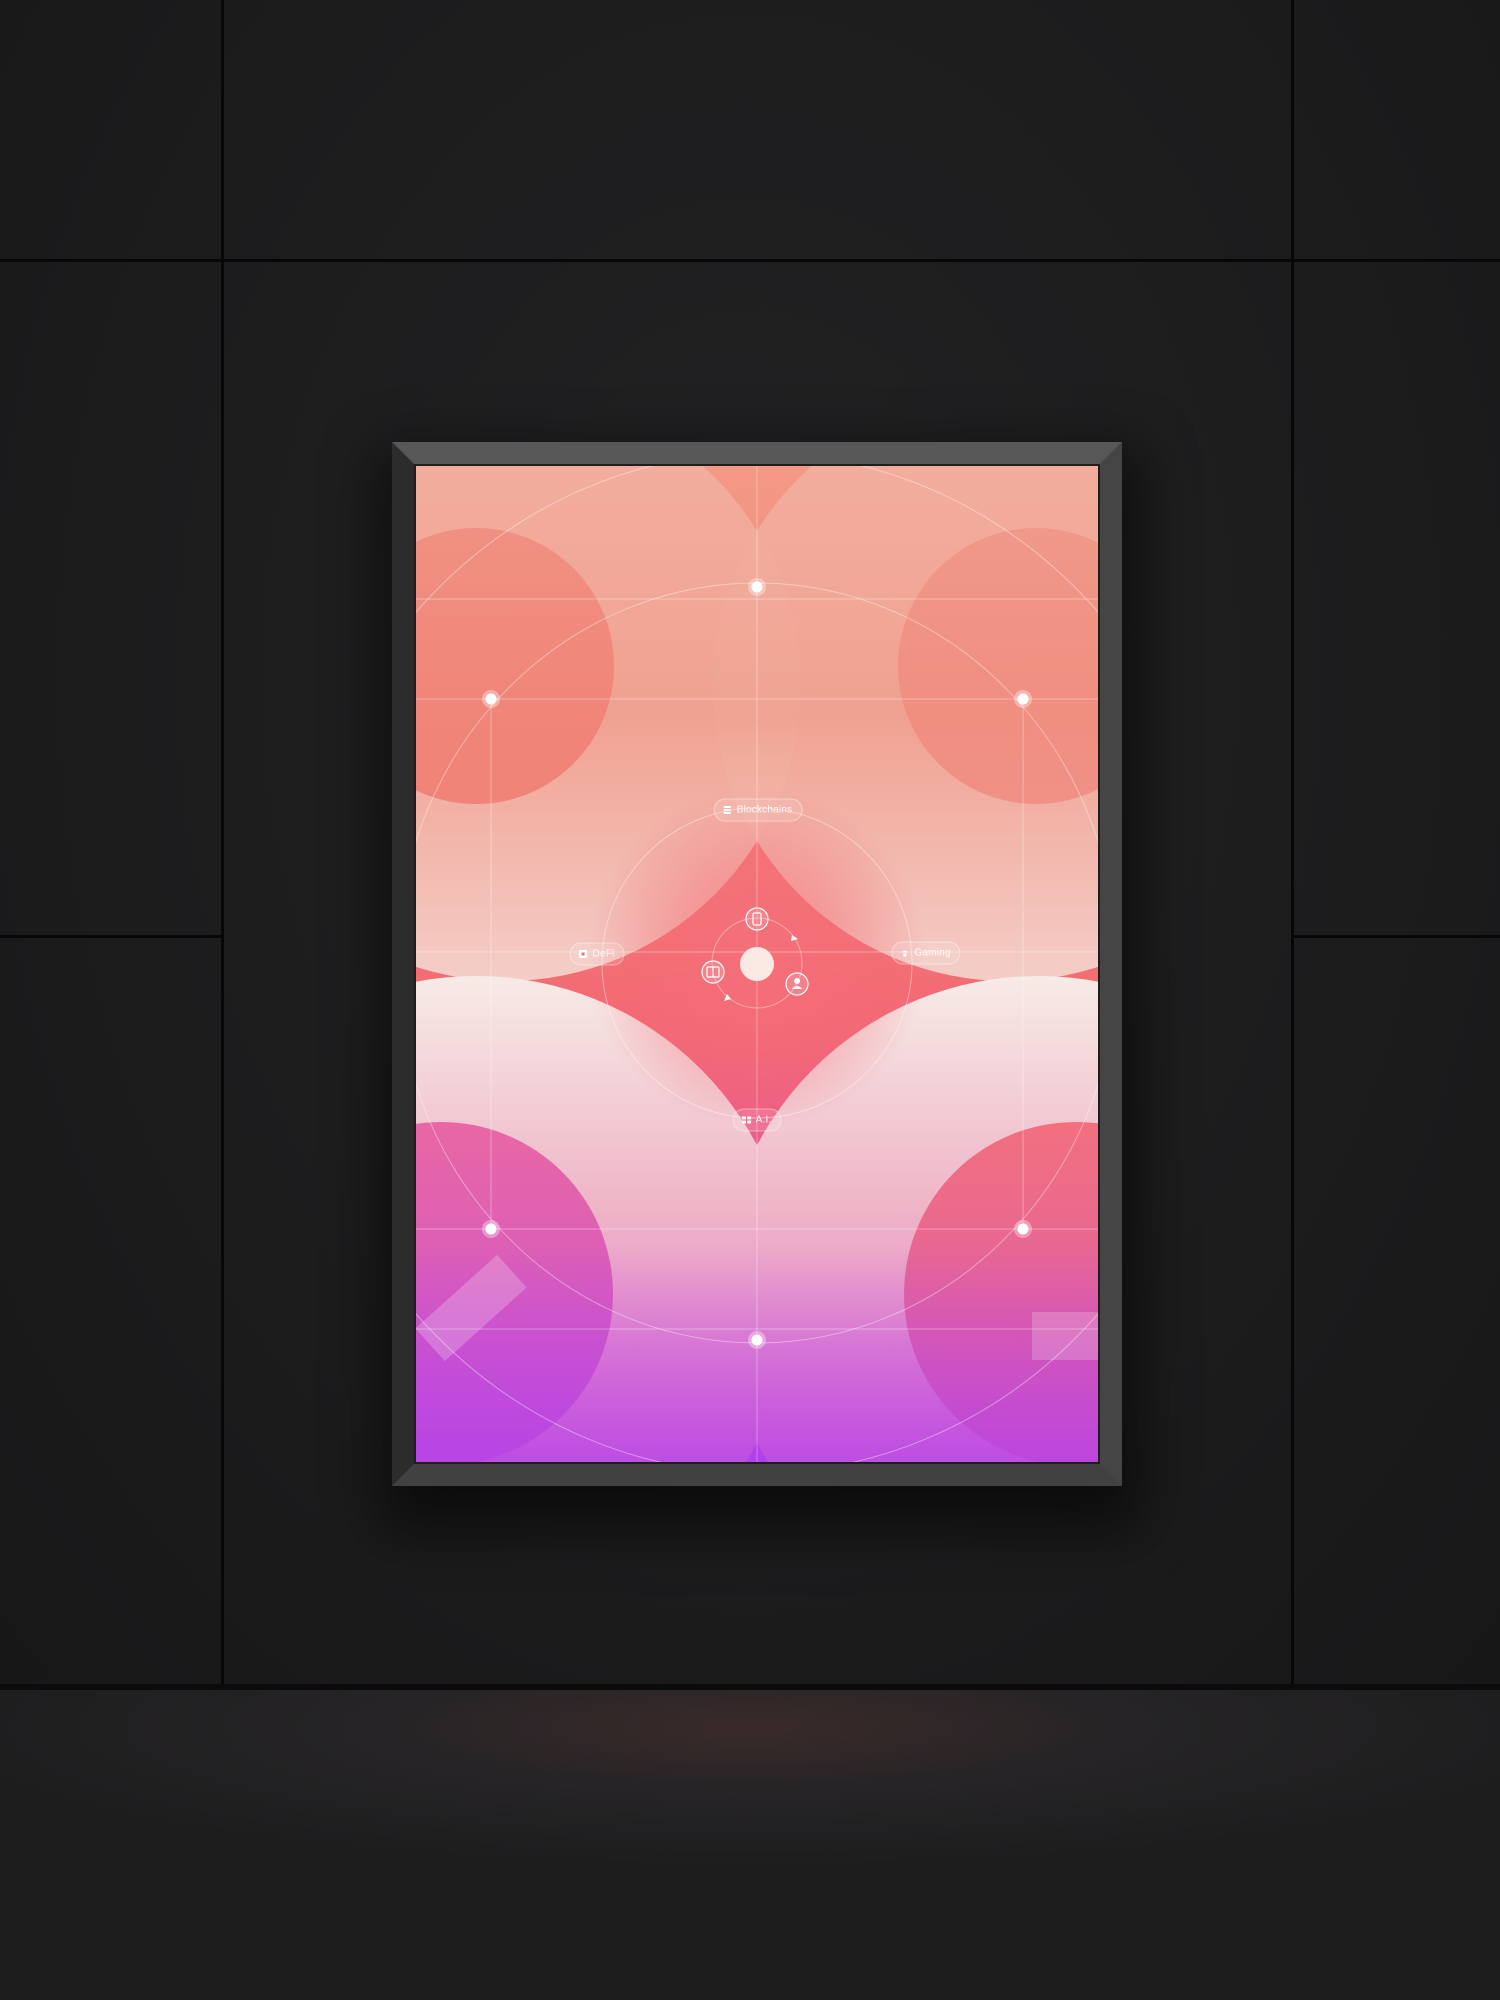 This screenshot has width=1500, height=2000. What do you see at coordinates (750, 260) in the screenshot?
I see `wall-seam-horizontal-top` at bounding box center [750, 260].